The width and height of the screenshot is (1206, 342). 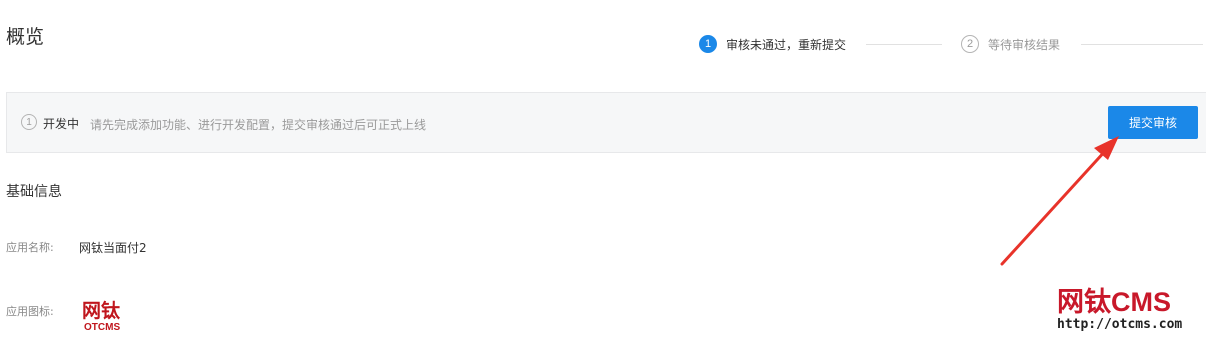 What do you see at coordinates (708, 44) in the screenshot?
I see `step-1-number: 1` at bounding box center [708, 44].